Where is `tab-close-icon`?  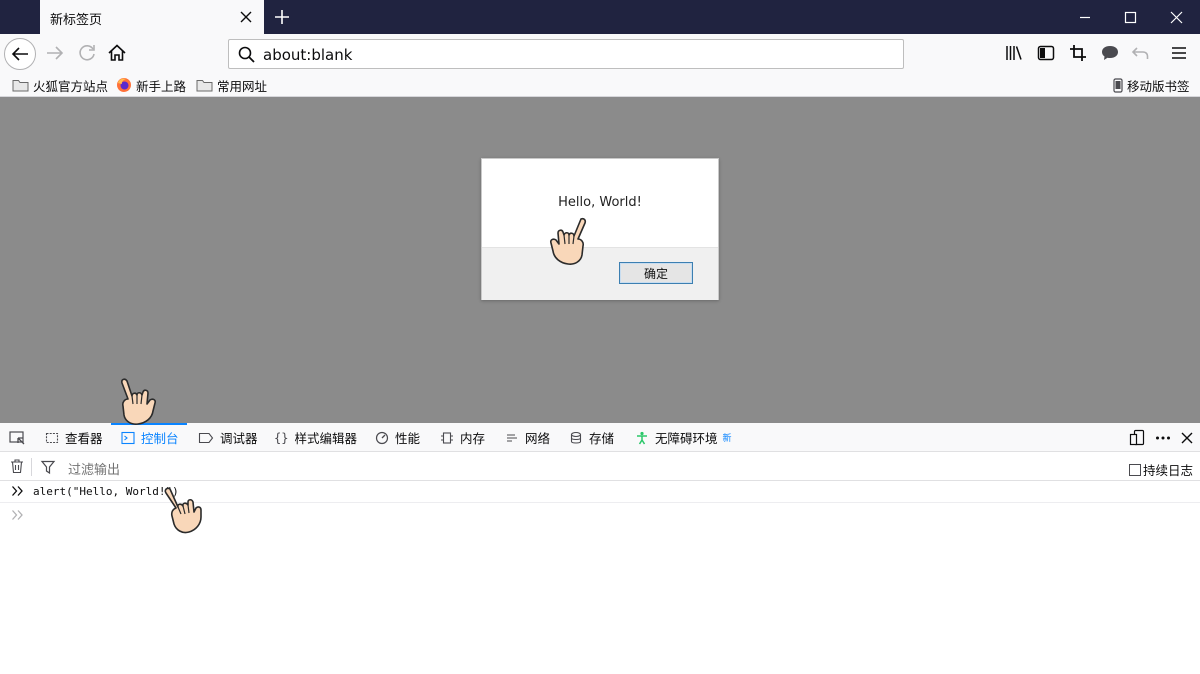
tab-close-icon is located at coordinates (246, 17).